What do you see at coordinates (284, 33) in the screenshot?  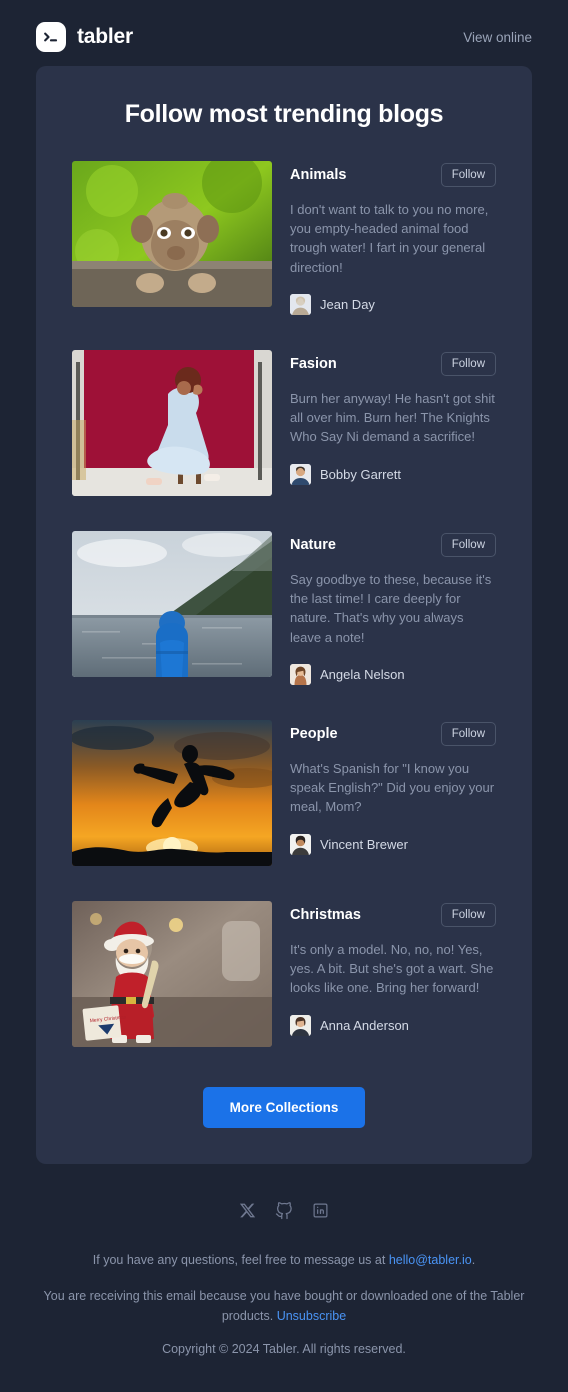 I see `email-header: tabler View online` at bounding box center [284, 33].